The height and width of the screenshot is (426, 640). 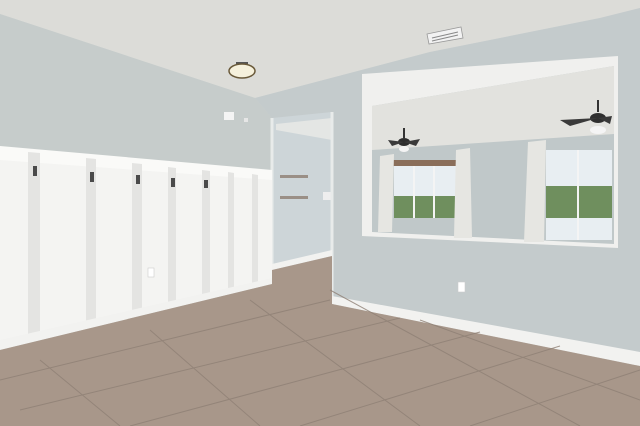 What do you see at coordinates (425, 163) in the screenshot?
I see `inner-window-valance` at bounding box center [425, 163].